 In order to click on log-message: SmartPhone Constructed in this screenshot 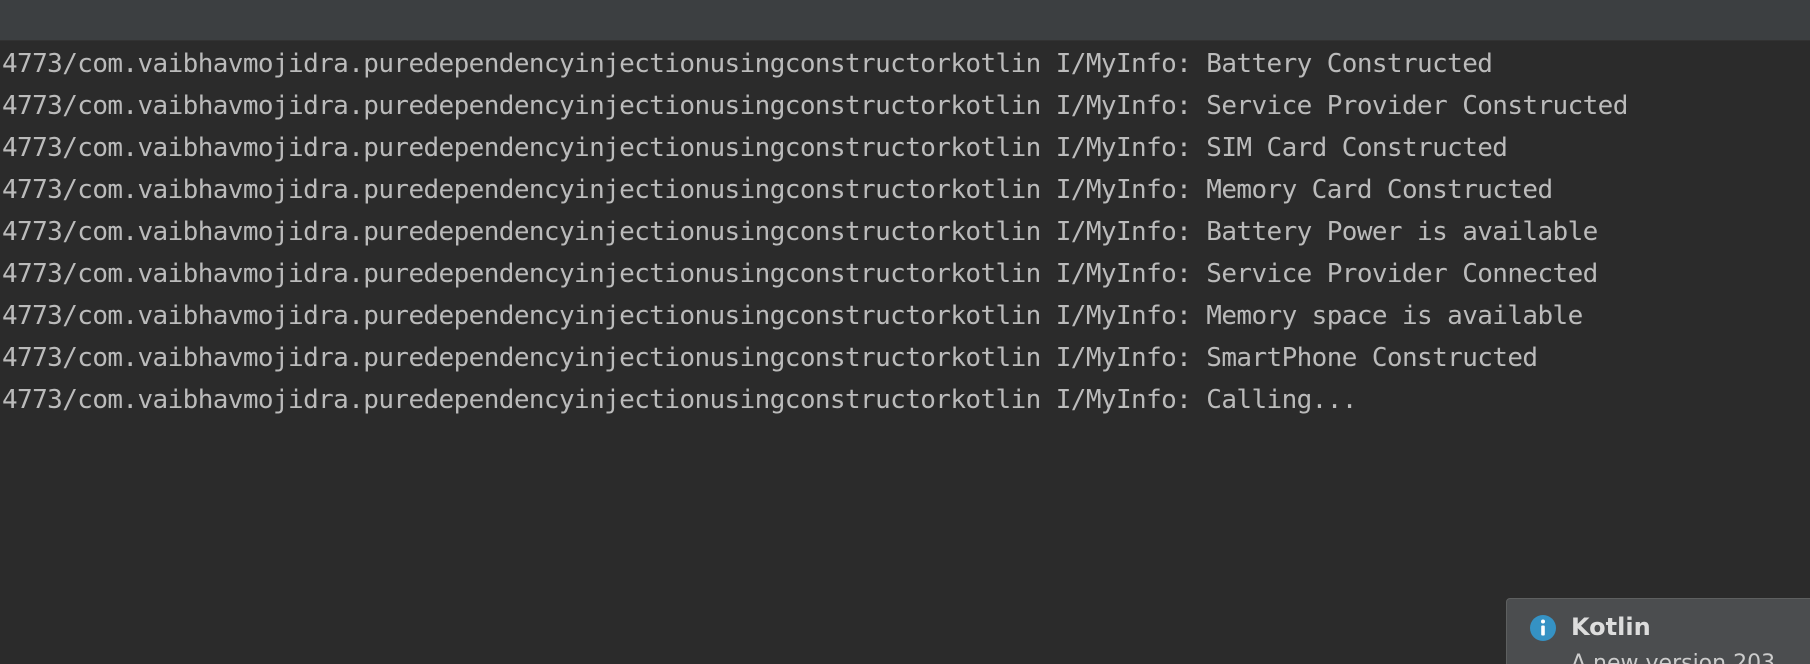, I will do `click(1372, 358)`.